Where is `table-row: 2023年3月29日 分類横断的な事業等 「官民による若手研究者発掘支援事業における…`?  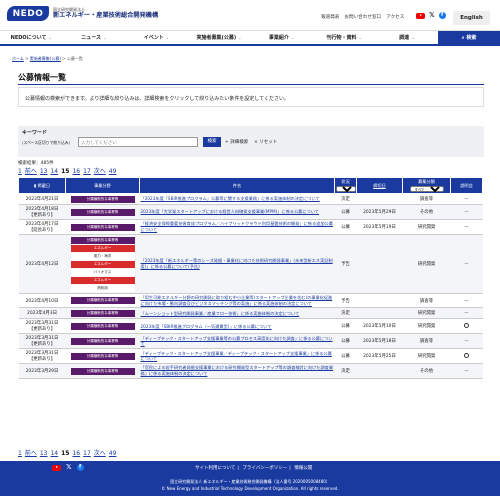
table-row: 2023年3月29日 分類横断的な事業等 「官民による若手研究者発掘支援事業における… is located at coordinates (250, 371).